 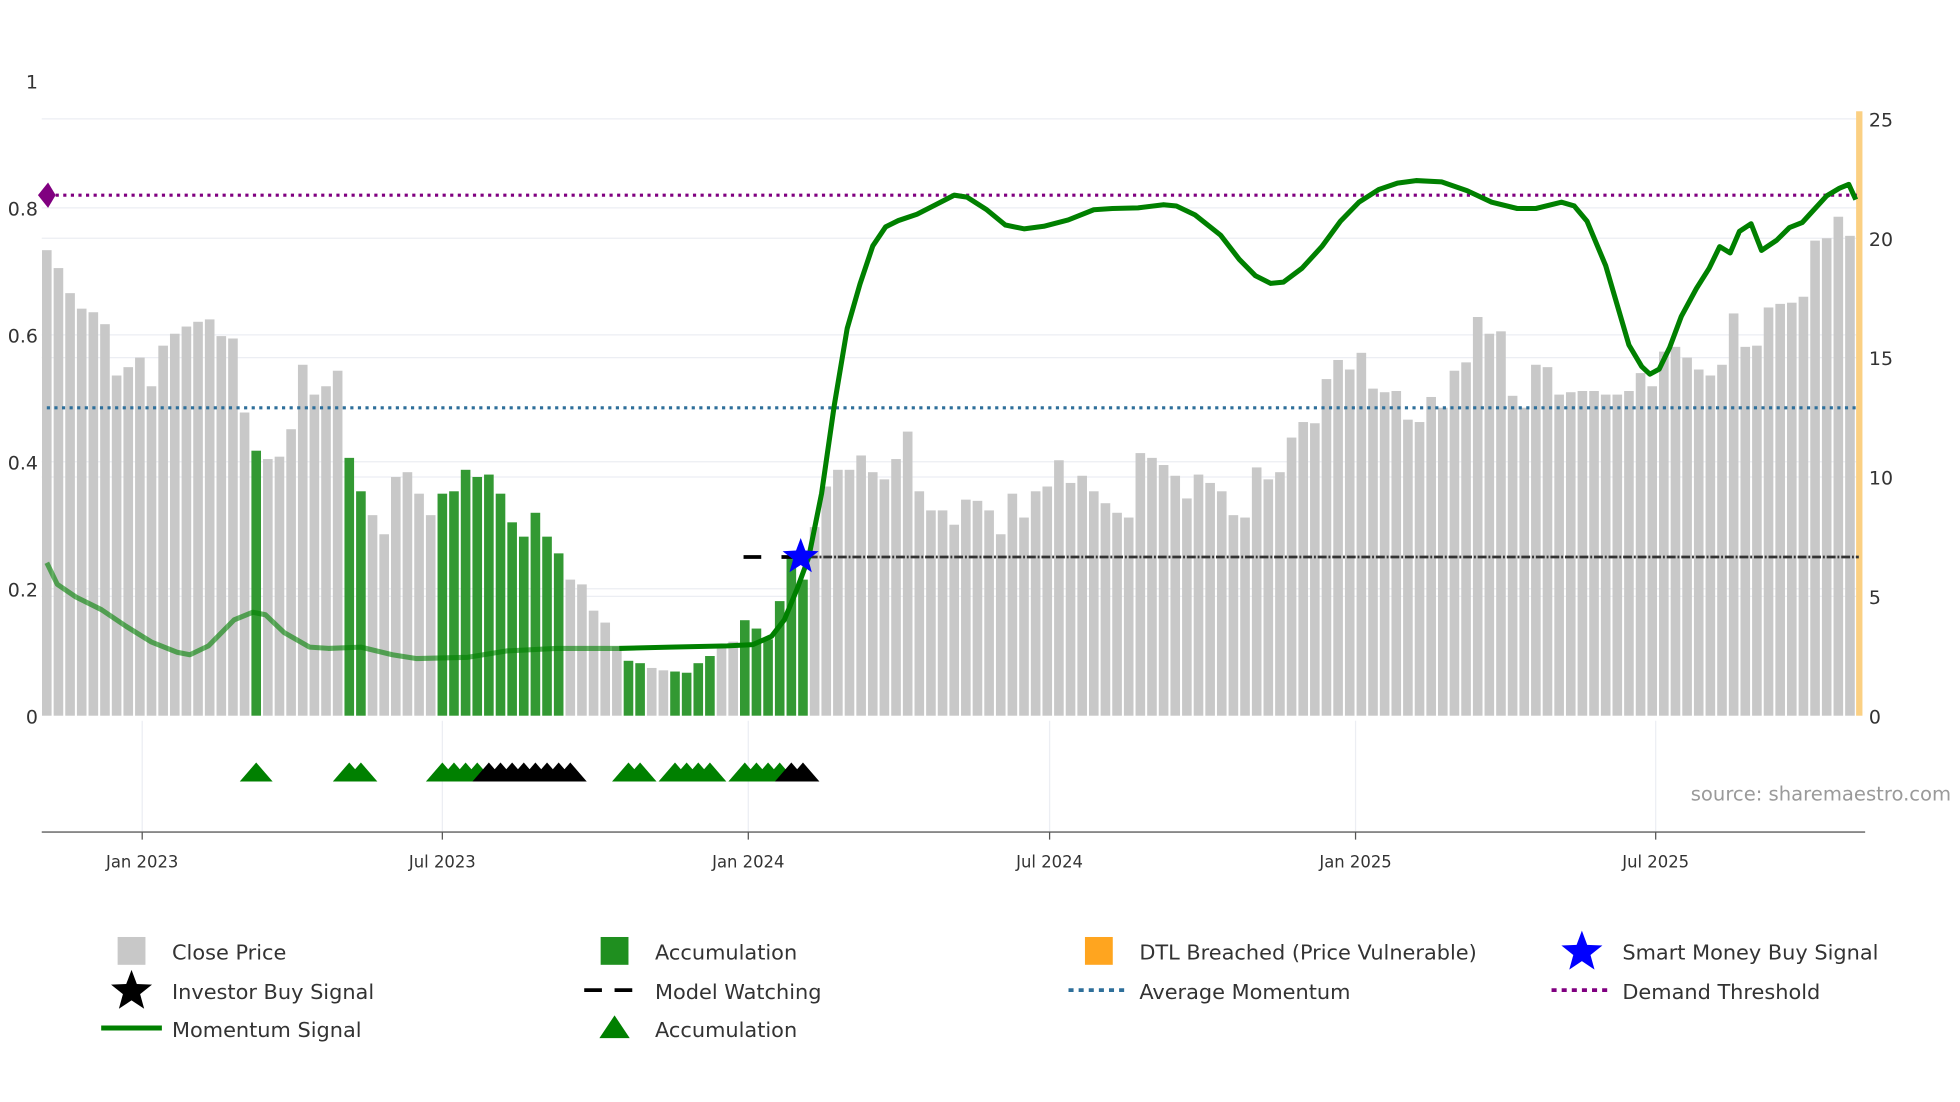 What do you see at coordinates (1685, 992) in the screenshot?
I see `legend-item: Demand Threshold` at bounding box center [1685, 992].